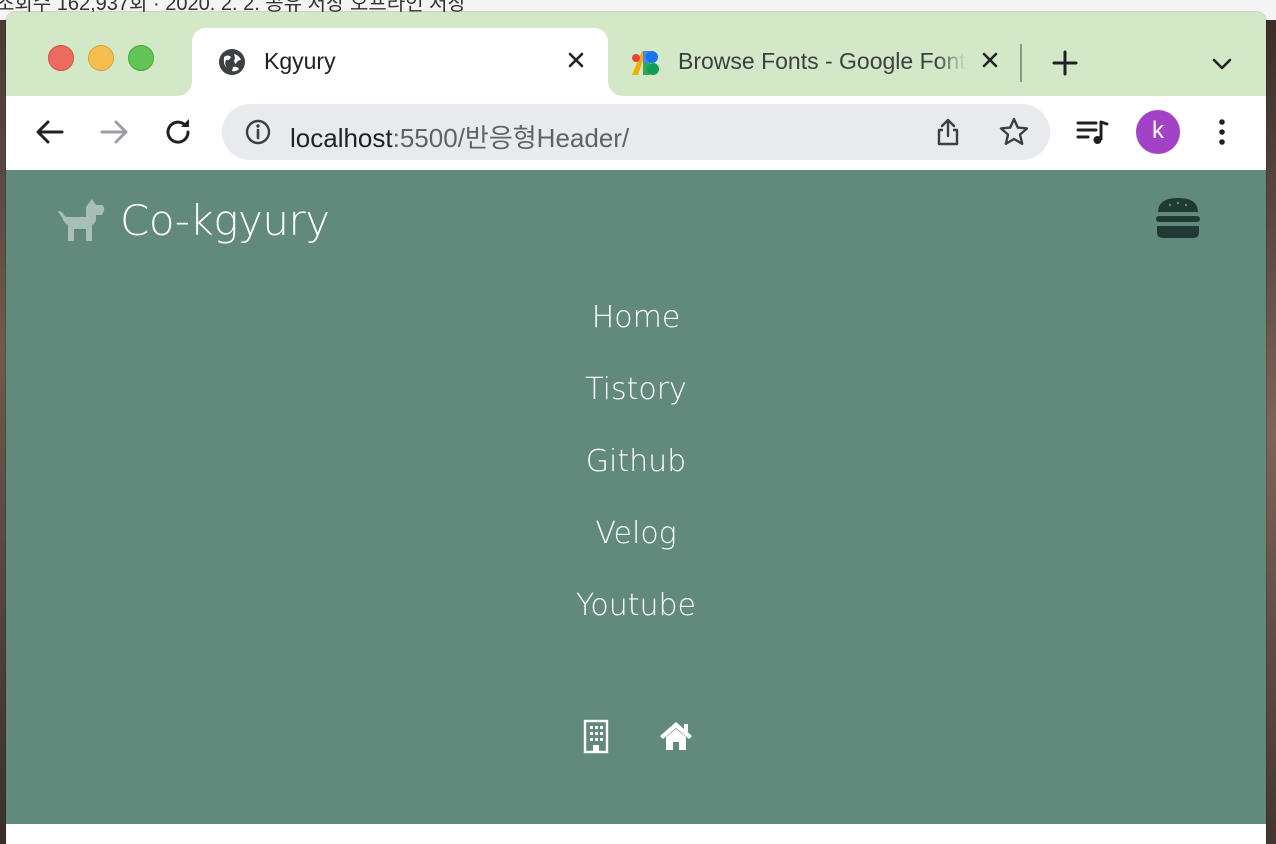  I want to click on hamburger-menu-icon, so click(1178, 218).